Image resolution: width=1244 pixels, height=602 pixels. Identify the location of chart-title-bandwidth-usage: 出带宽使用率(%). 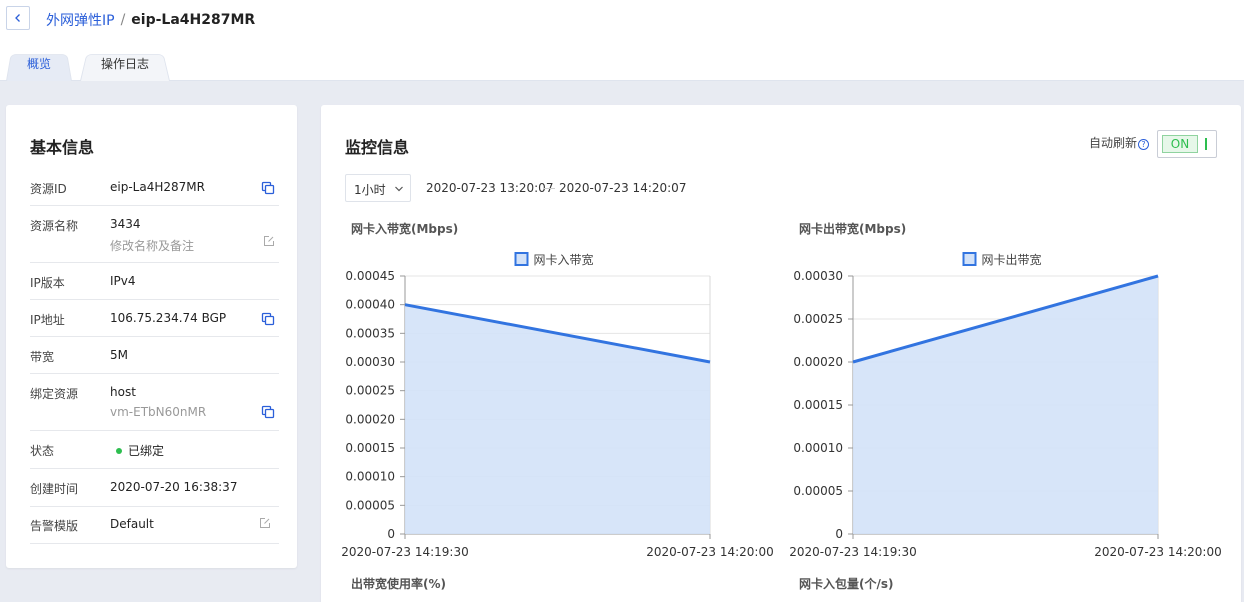
(398, 584).